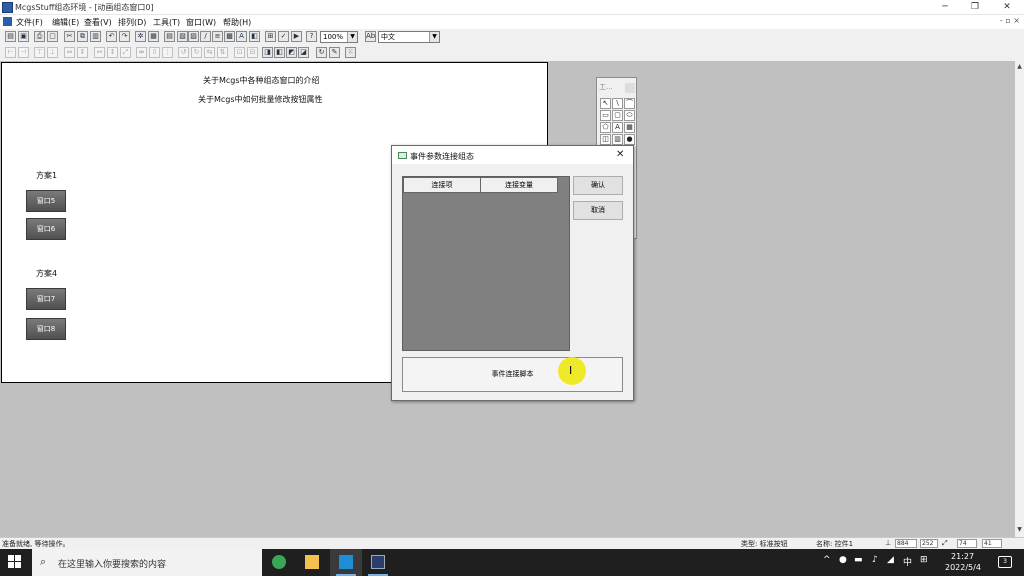 The width and height of the screenshot is (1024, 576). What do you see at coordinates (153, 36) in the screenshot?
I see `window-icon: ▦` at bounding box center [153, 36].